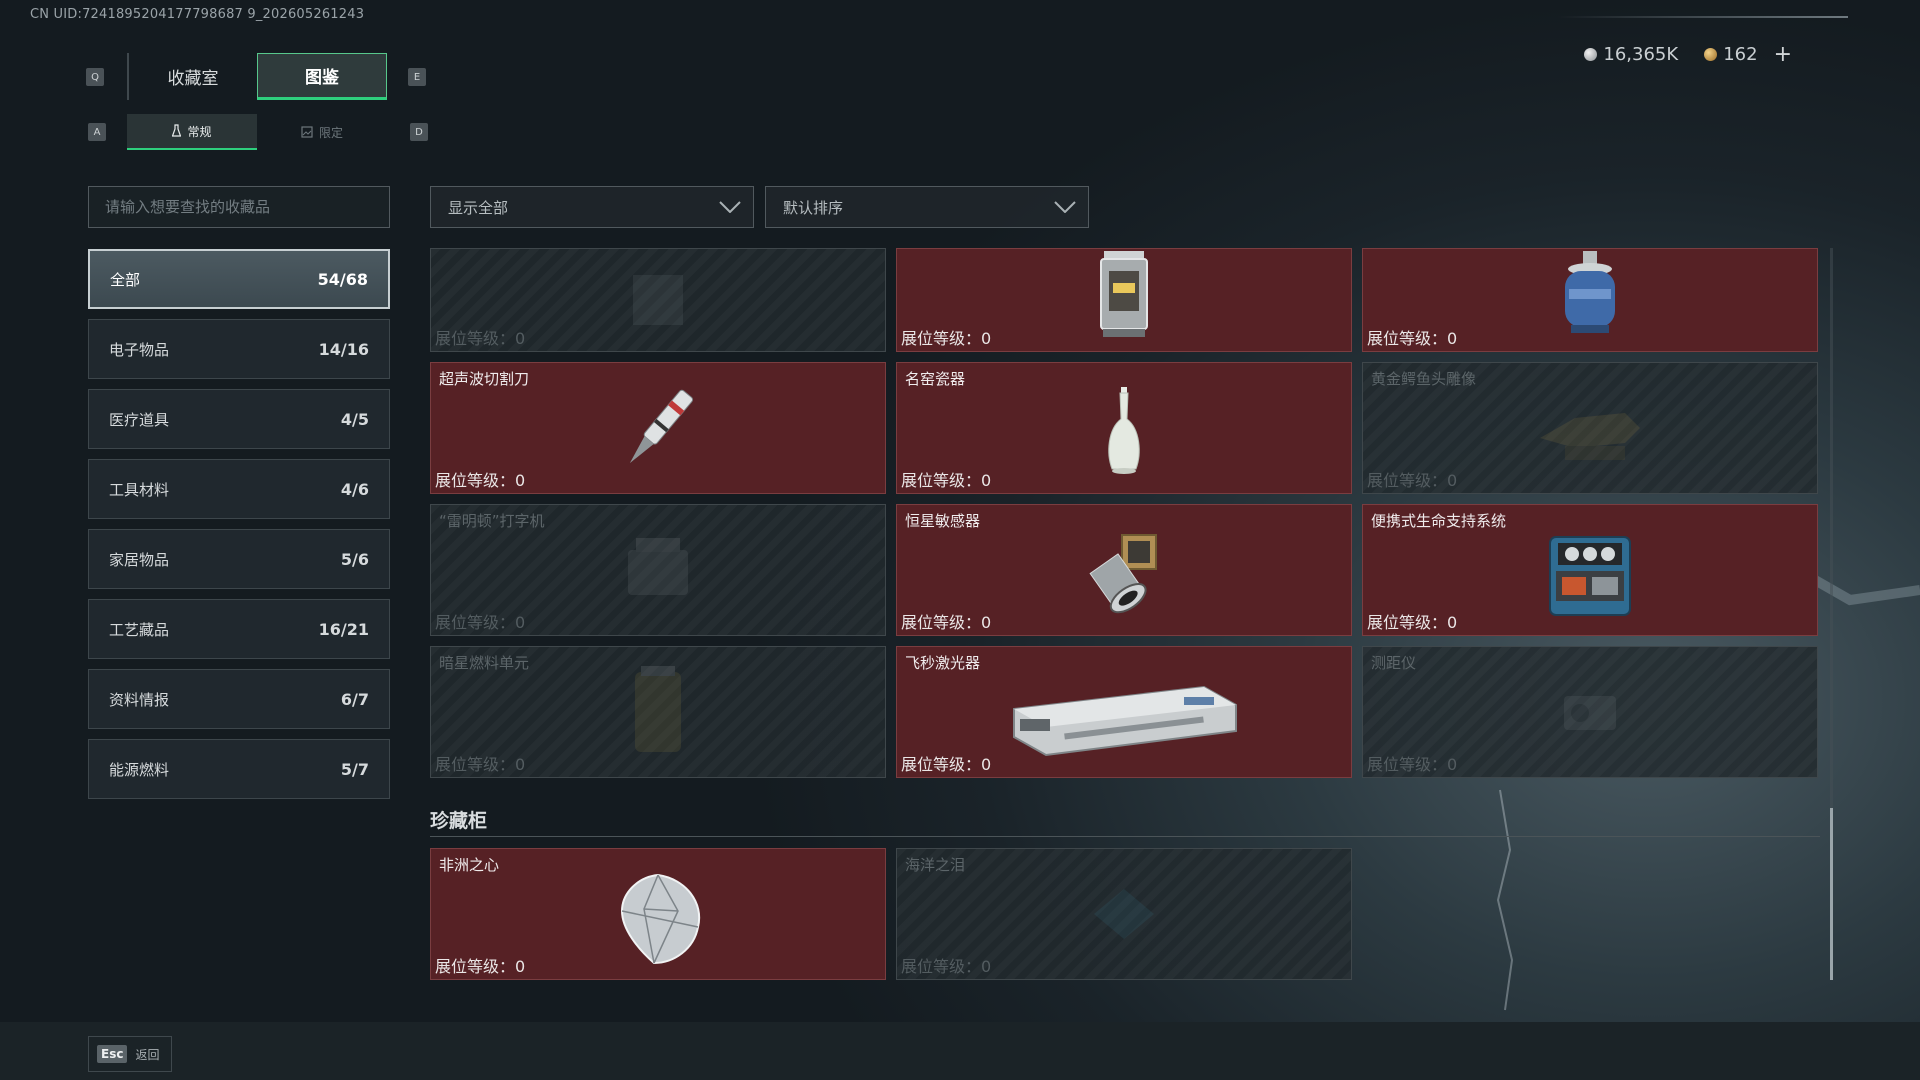  What do you see at coordinates (139, 349) in the screenshot?
I see `category-label: 电子物品` at bounding box center [139, 349].